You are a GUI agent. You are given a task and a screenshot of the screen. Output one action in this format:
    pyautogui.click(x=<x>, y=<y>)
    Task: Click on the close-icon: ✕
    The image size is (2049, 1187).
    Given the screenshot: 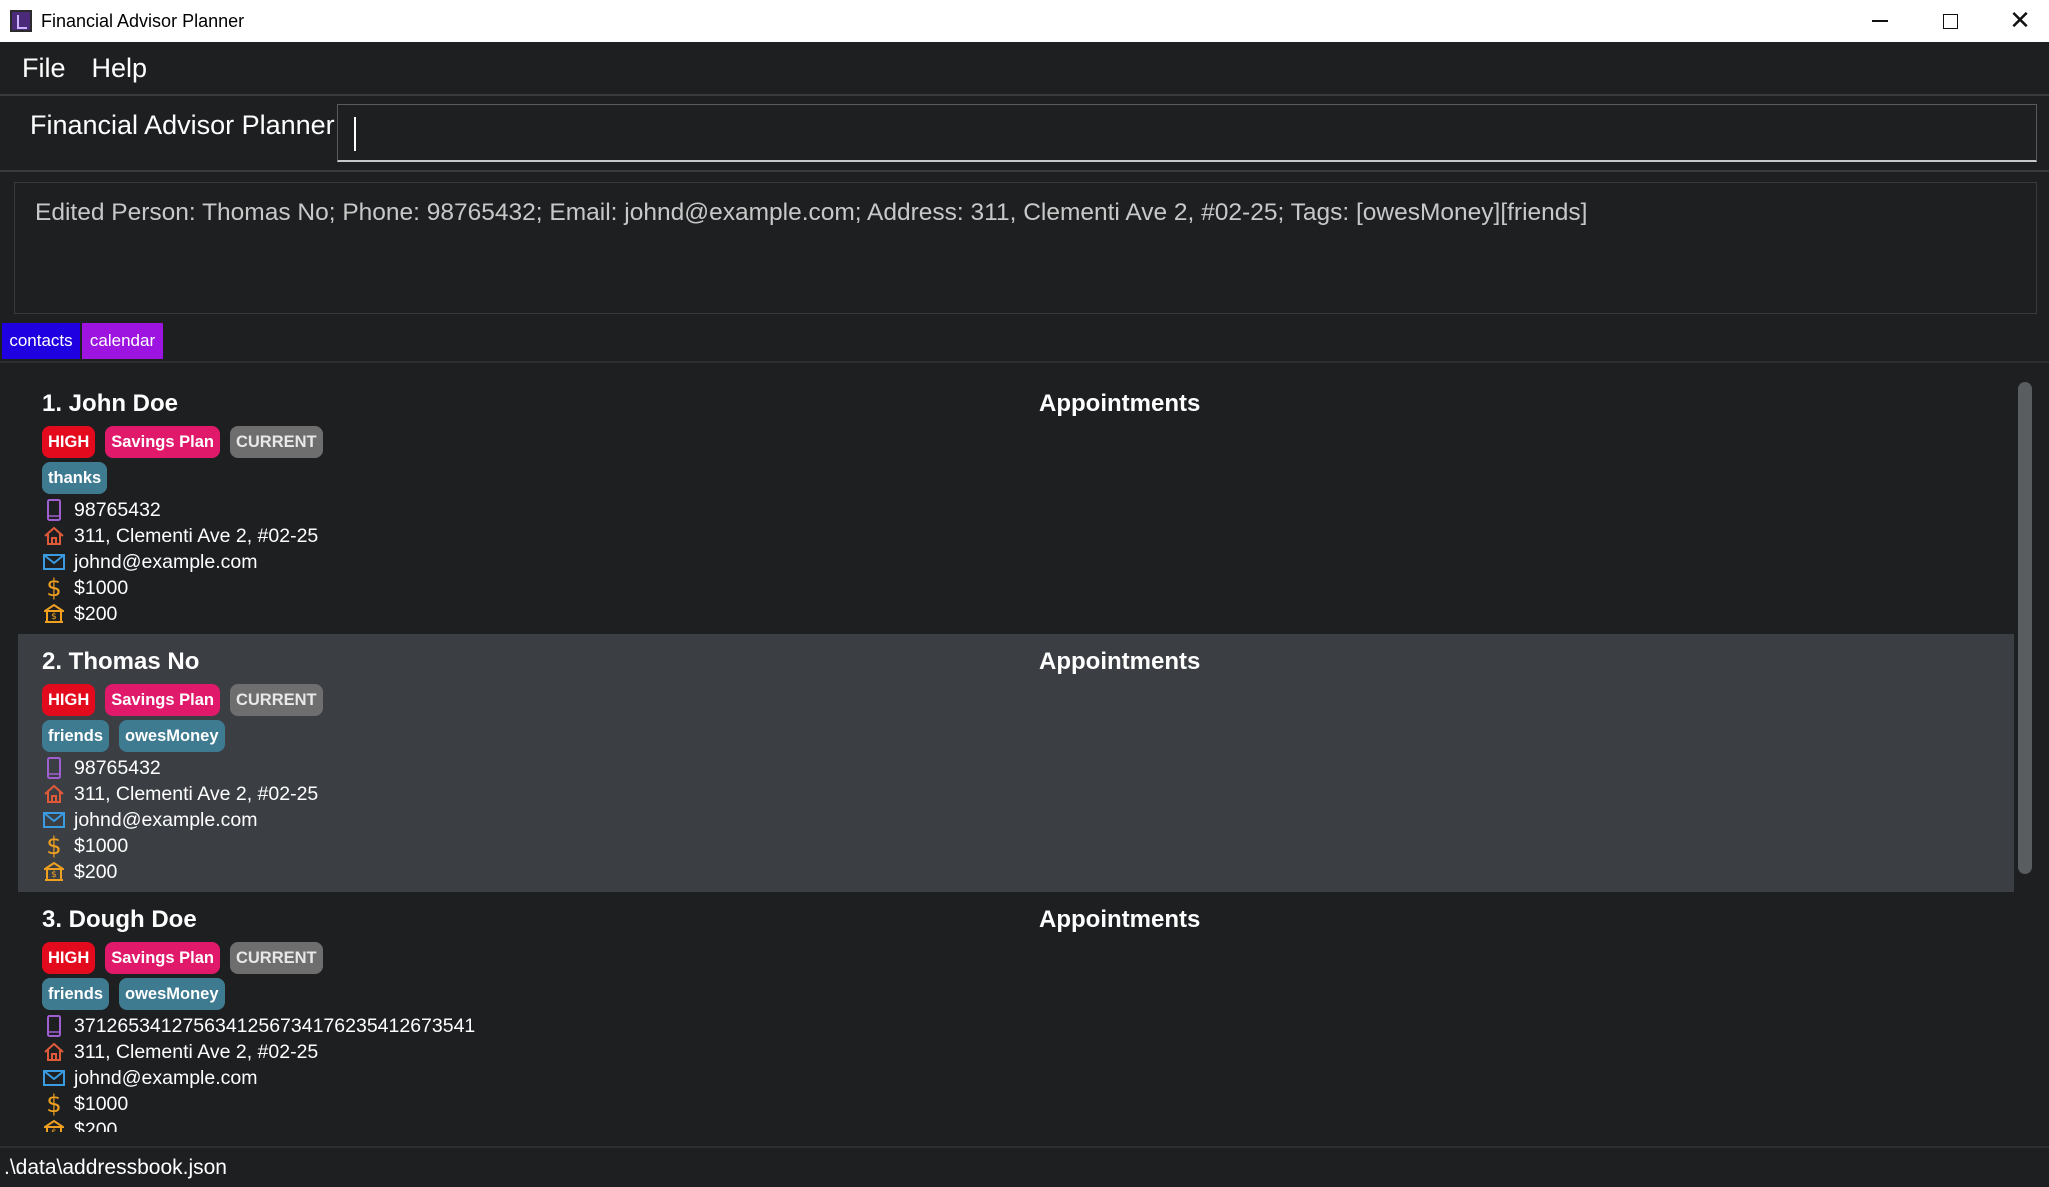 What is the action you would take?
    pyautogui.click(x=2020, y=21)
    